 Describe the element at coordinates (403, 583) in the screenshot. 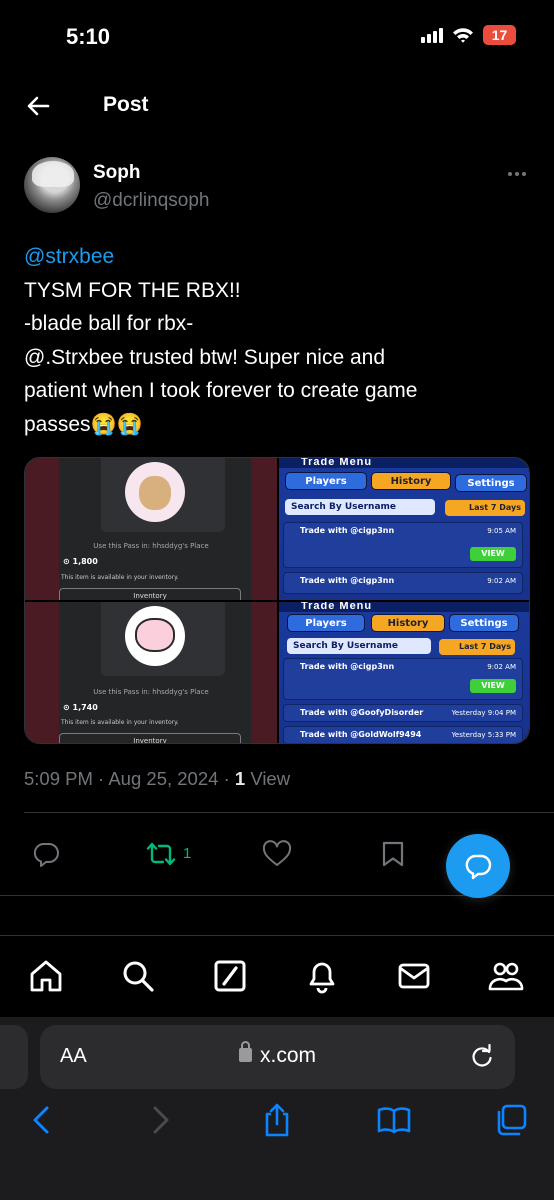

I see `trade-row: Trade with @cigp3nn 9:02 AM` at that location.